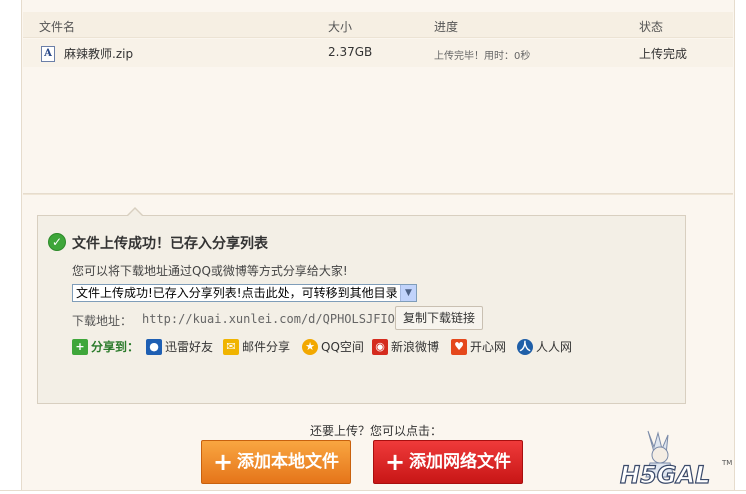  Describe the element at coordinates (102, 321) in the screenshot. I see `download-url-label: 下载地址：` at that location.